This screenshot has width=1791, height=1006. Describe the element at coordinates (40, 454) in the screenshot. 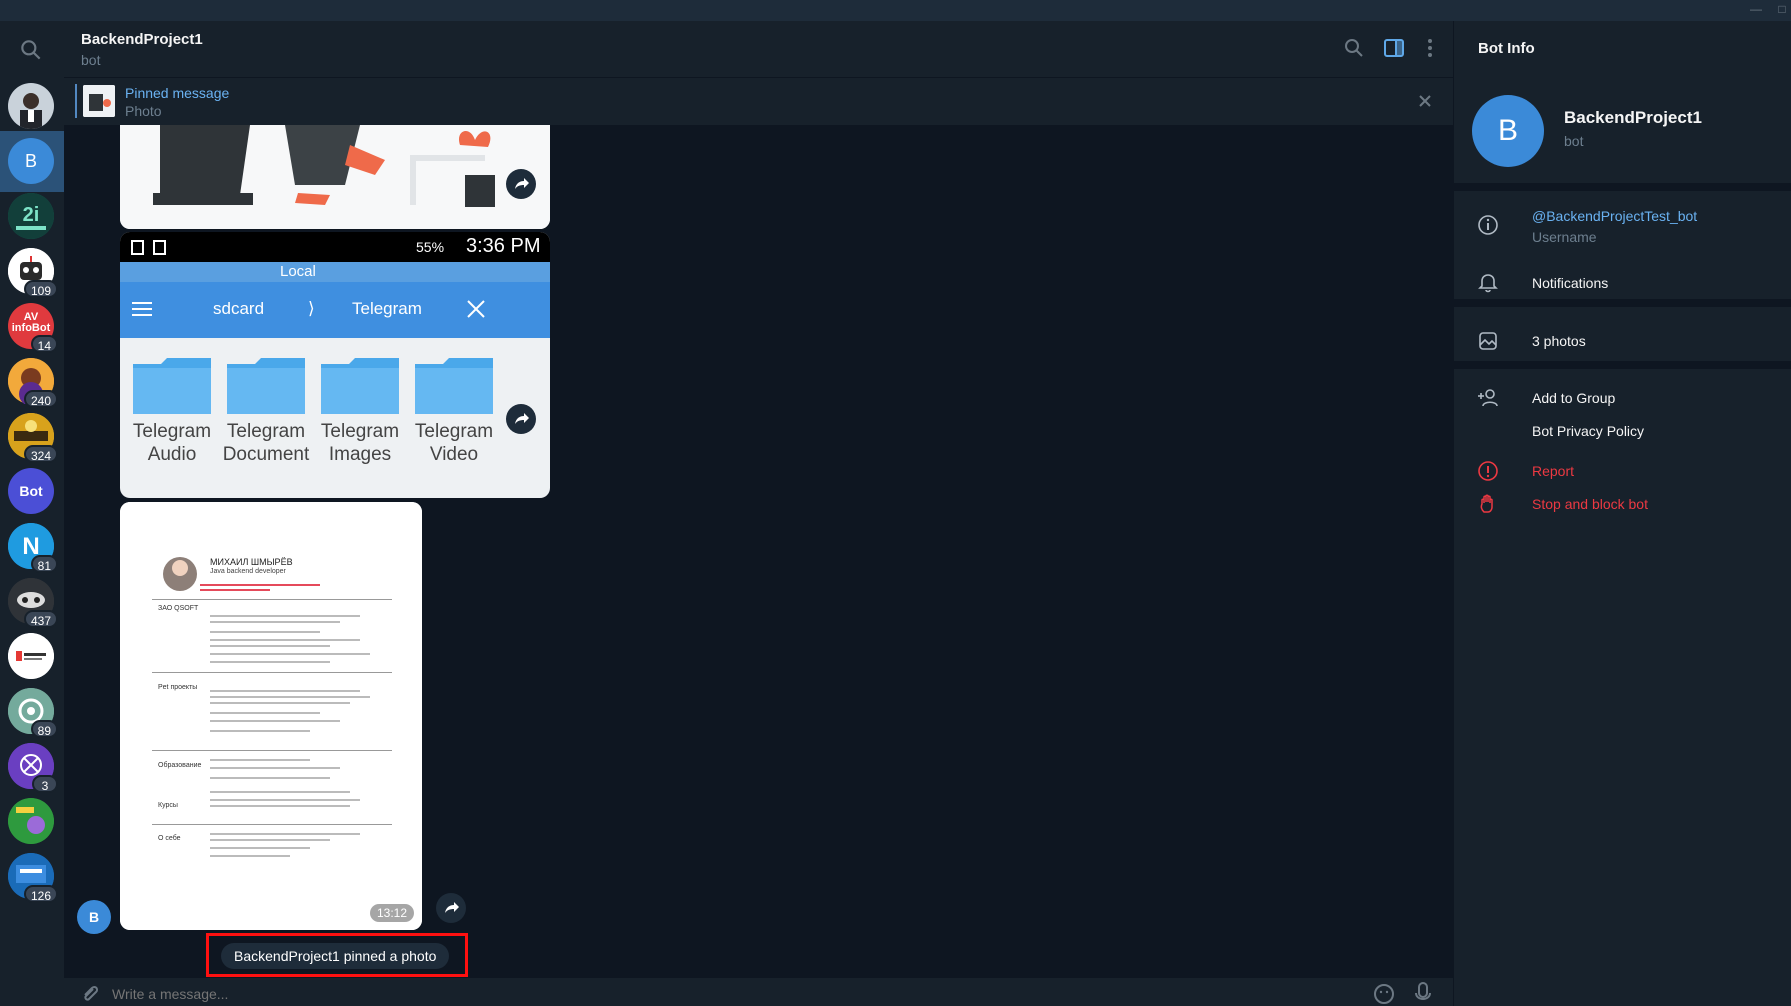

I see `unread-badge: 324` at that location.